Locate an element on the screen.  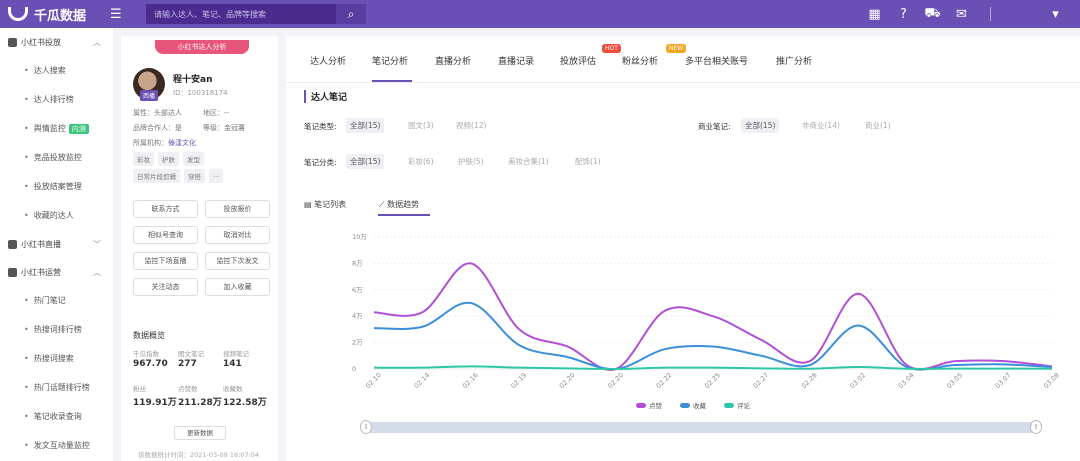
tab-influencer: 达人分析 is located at coordinates (328, 60).